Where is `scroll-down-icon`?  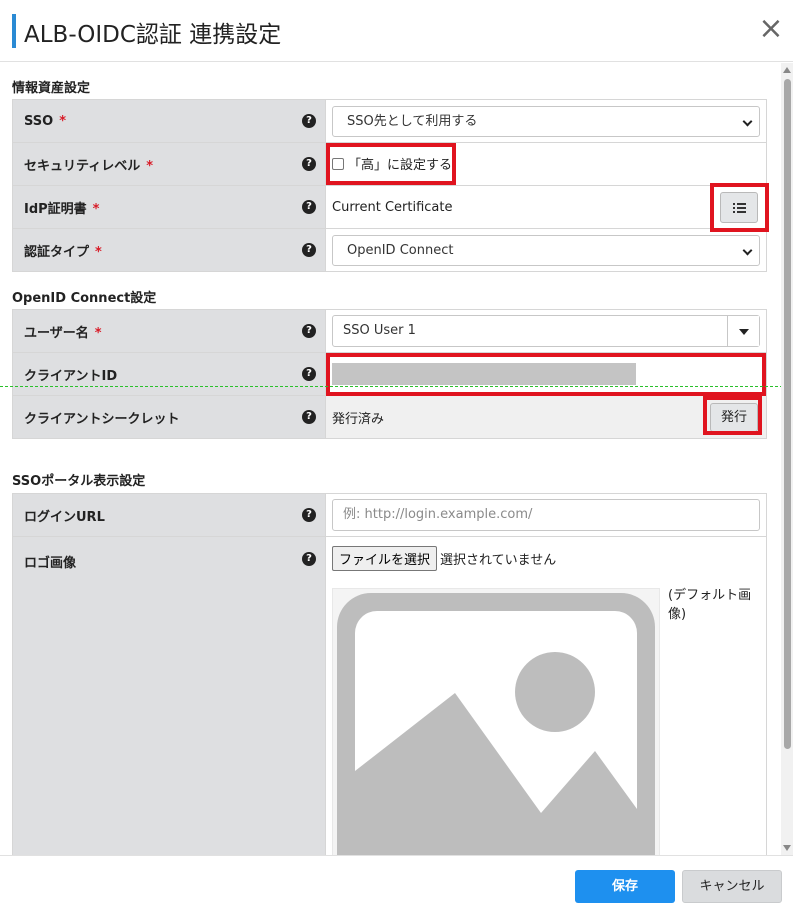 scroll-down-icon is located at coordinates (787, 848).